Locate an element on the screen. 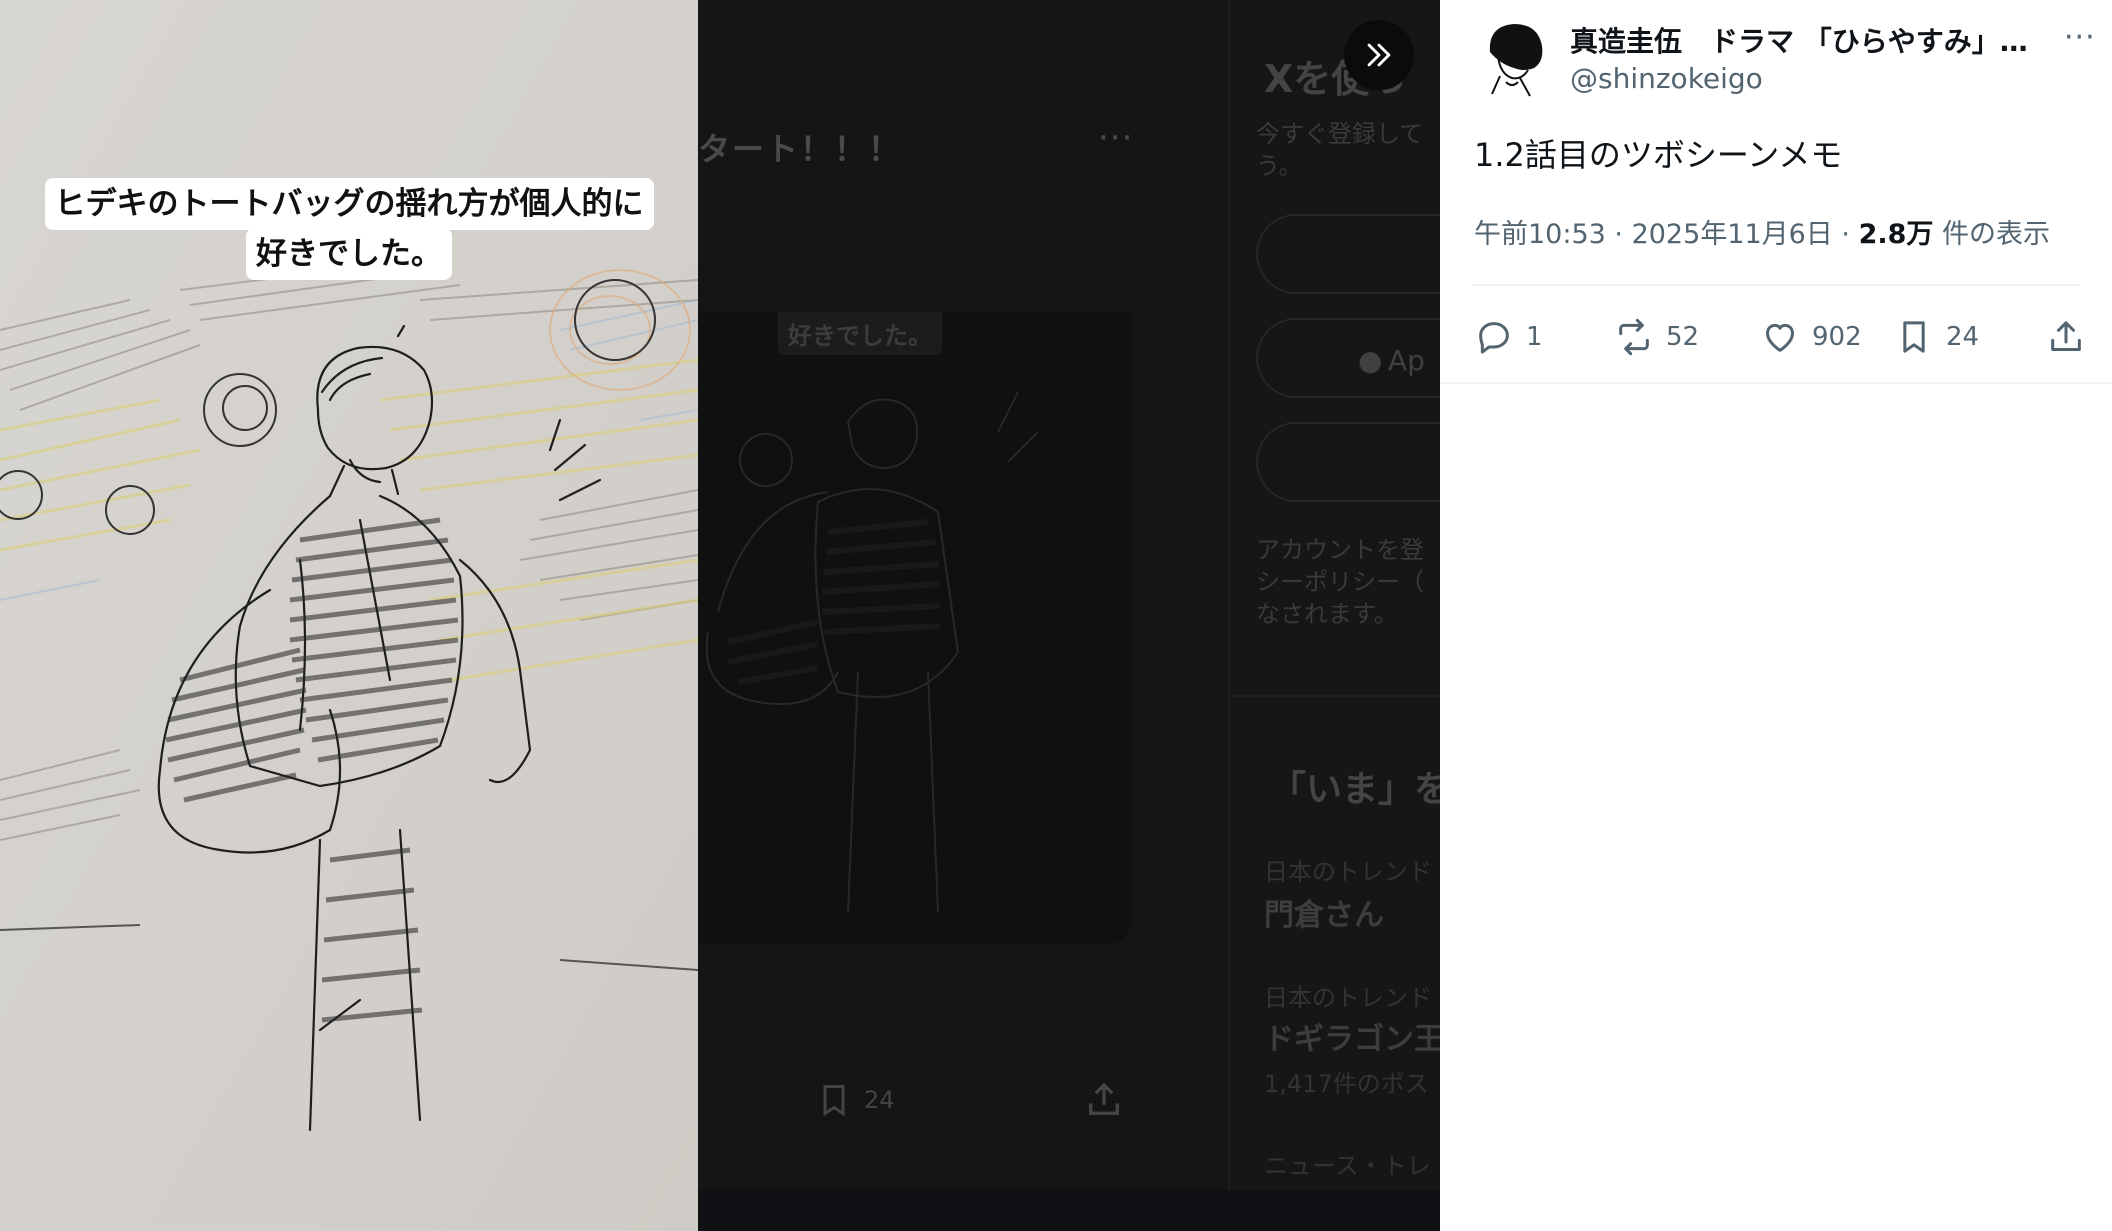  reply-button: 1 is located at coordinates (1508, 337).